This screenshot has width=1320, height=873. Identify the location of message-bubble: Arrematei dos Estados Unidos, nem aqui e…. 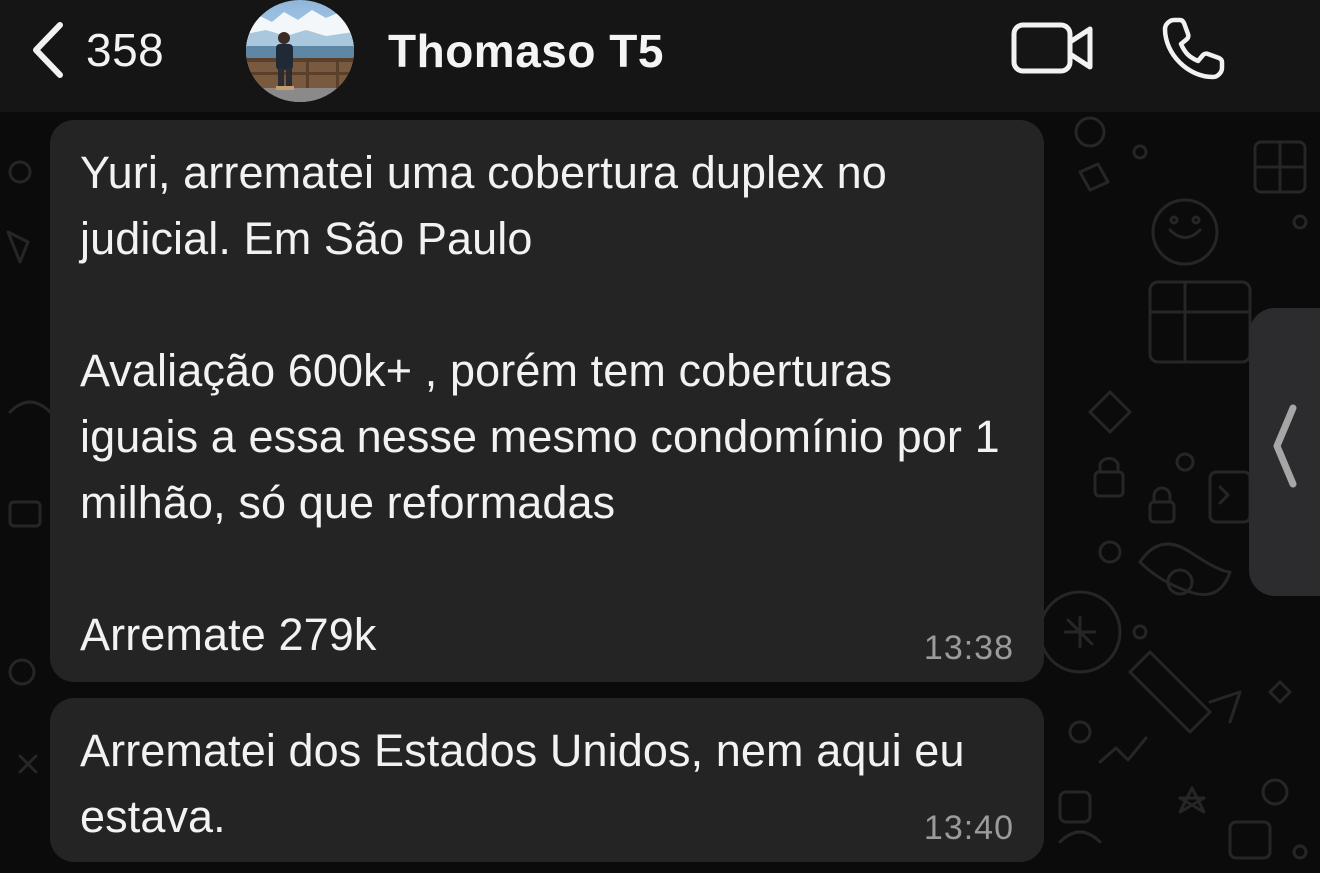
(547, 780).